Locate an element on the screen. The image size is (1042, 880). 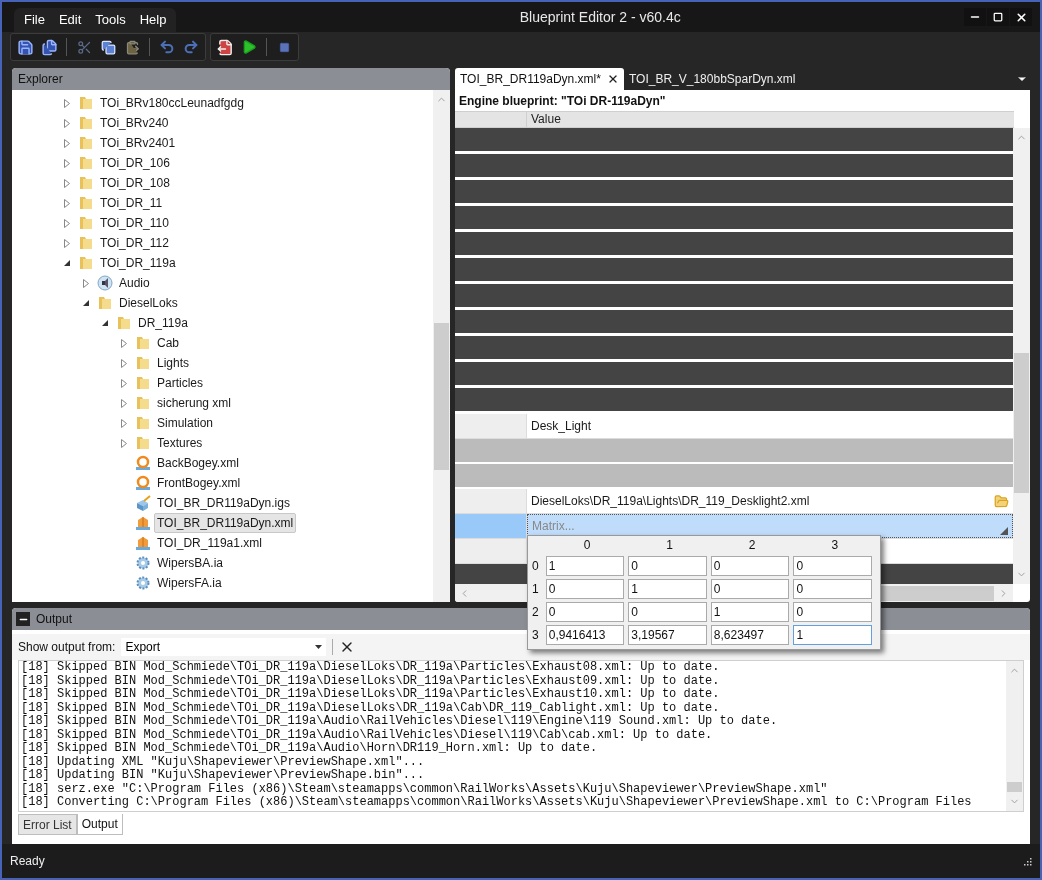
tree-item: Lights is located at coordinates (173, 363).